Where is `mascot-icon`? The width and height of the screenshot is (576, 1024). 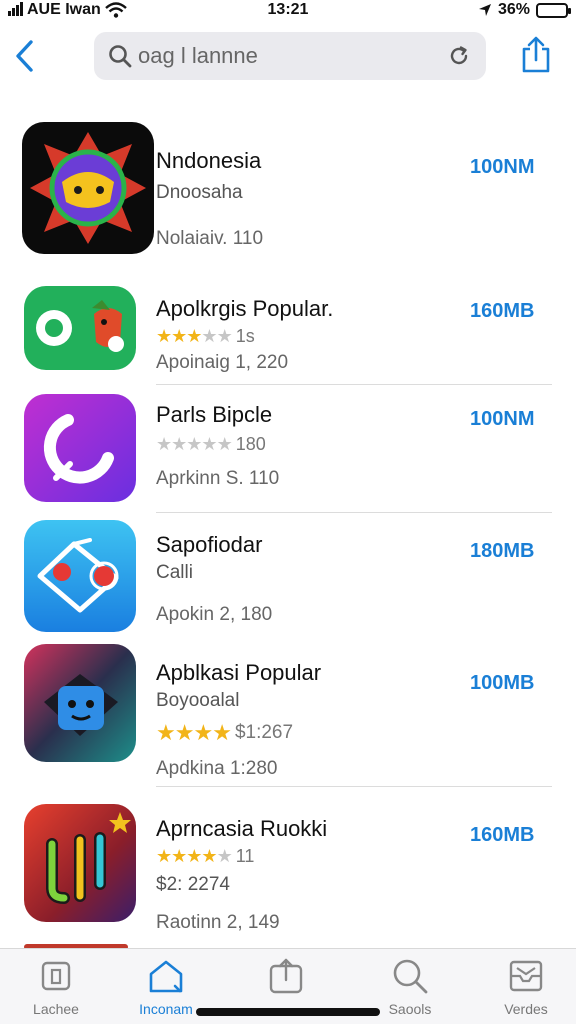
mascot-icon is located at coordinates (80, 328).